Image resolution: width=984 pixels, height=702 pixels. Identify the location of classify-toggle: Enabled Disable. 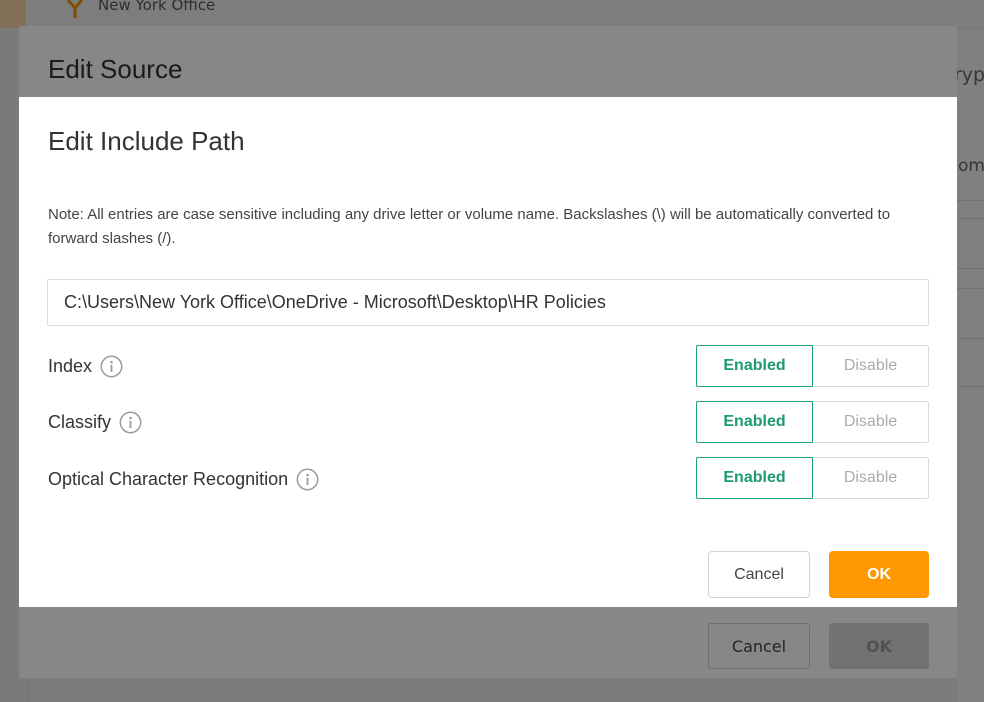
(812, 422).